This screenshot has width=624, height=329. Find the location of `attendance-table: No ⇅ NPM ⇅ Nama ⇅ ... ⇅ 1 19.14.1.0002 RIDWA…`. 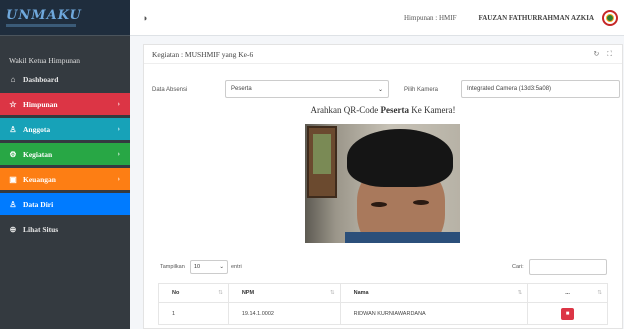

attendance-table: No ⇅ NPM ⇅ Nama ⇅ ... ⇅ 1 19.14.1.0002 RIDWA… is located at coordinates (383, 304).